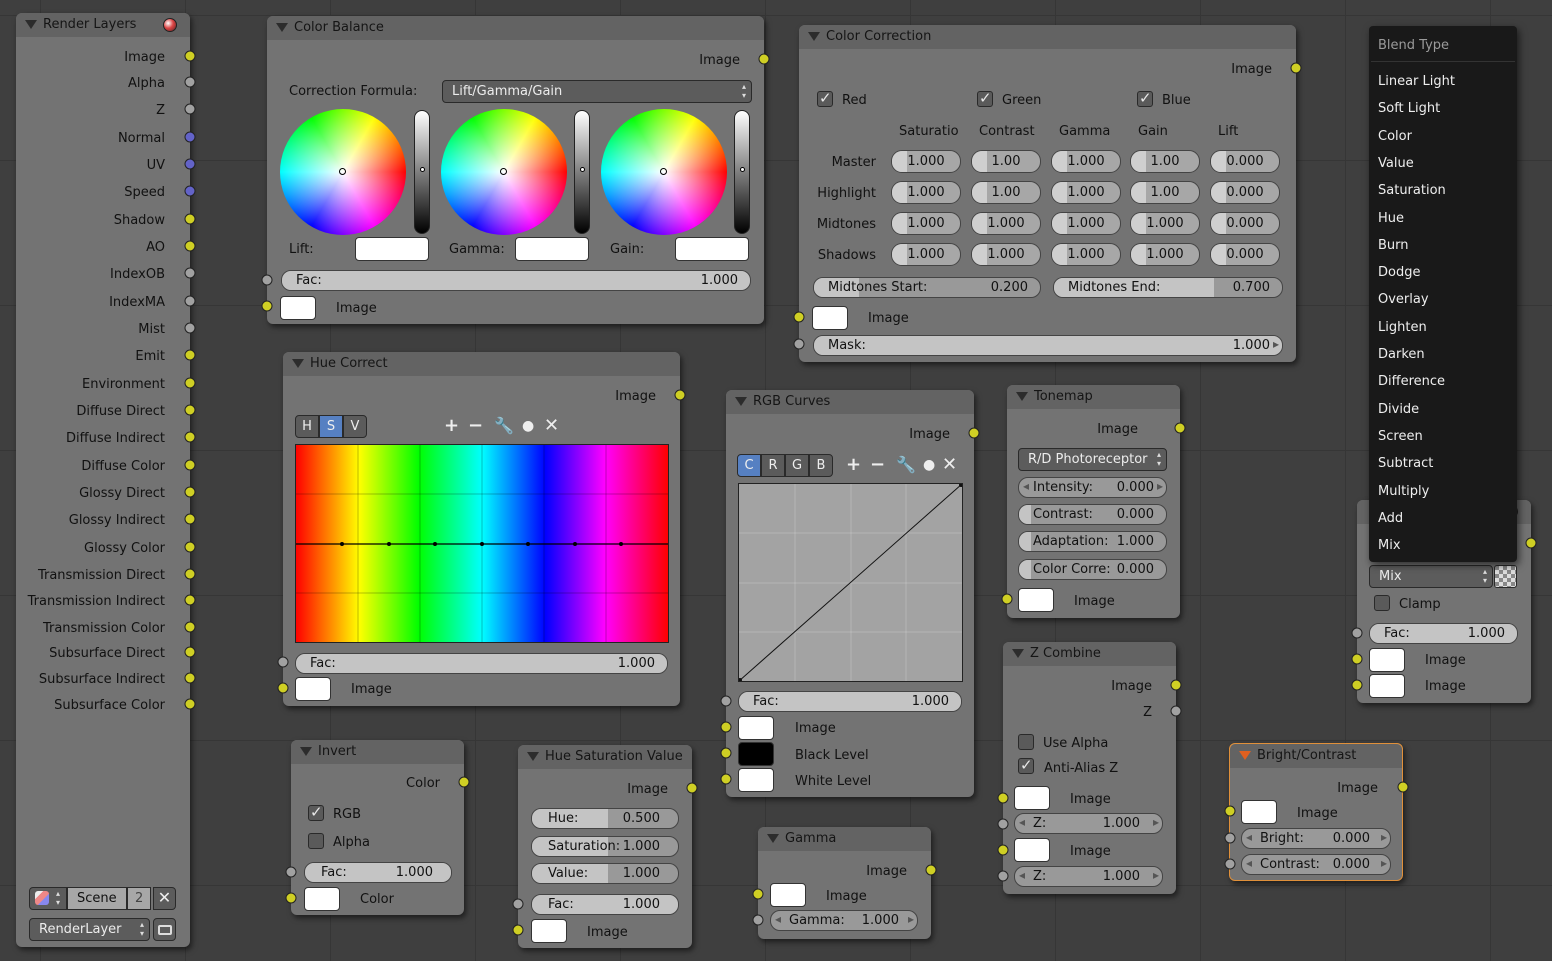 This screenshot has height=961, width=1552. I want to click on node-header: Color Correction, so click(1047, 37).